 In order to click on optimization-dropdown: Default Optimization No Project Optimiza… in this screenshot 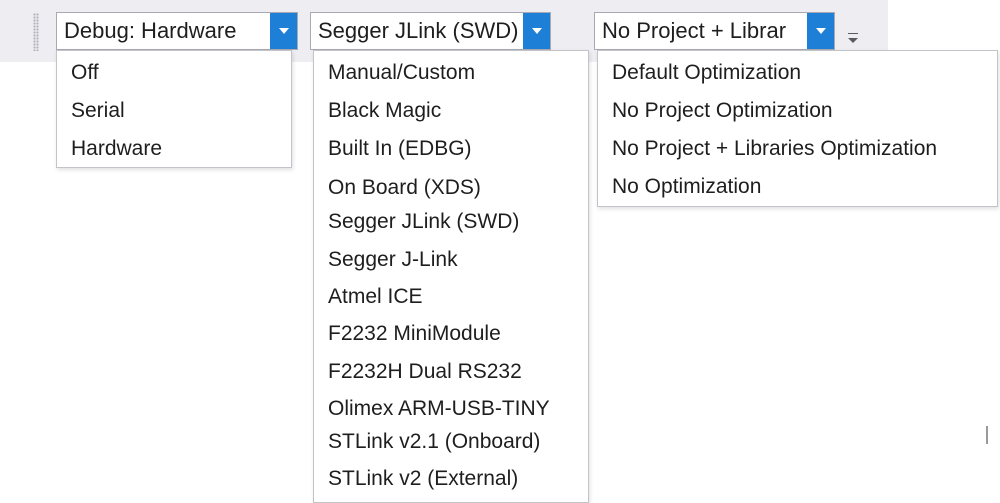, I will do `click(797, 128)`.